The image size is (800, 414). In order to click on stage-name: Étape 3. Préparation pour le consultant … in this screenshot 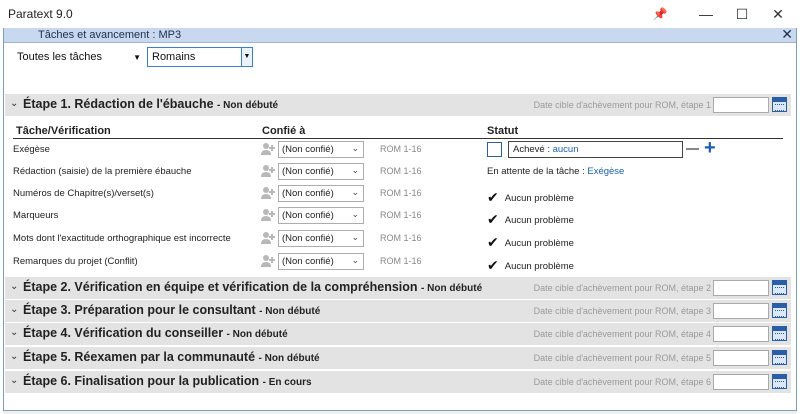, I will do `click(172, 310)`.